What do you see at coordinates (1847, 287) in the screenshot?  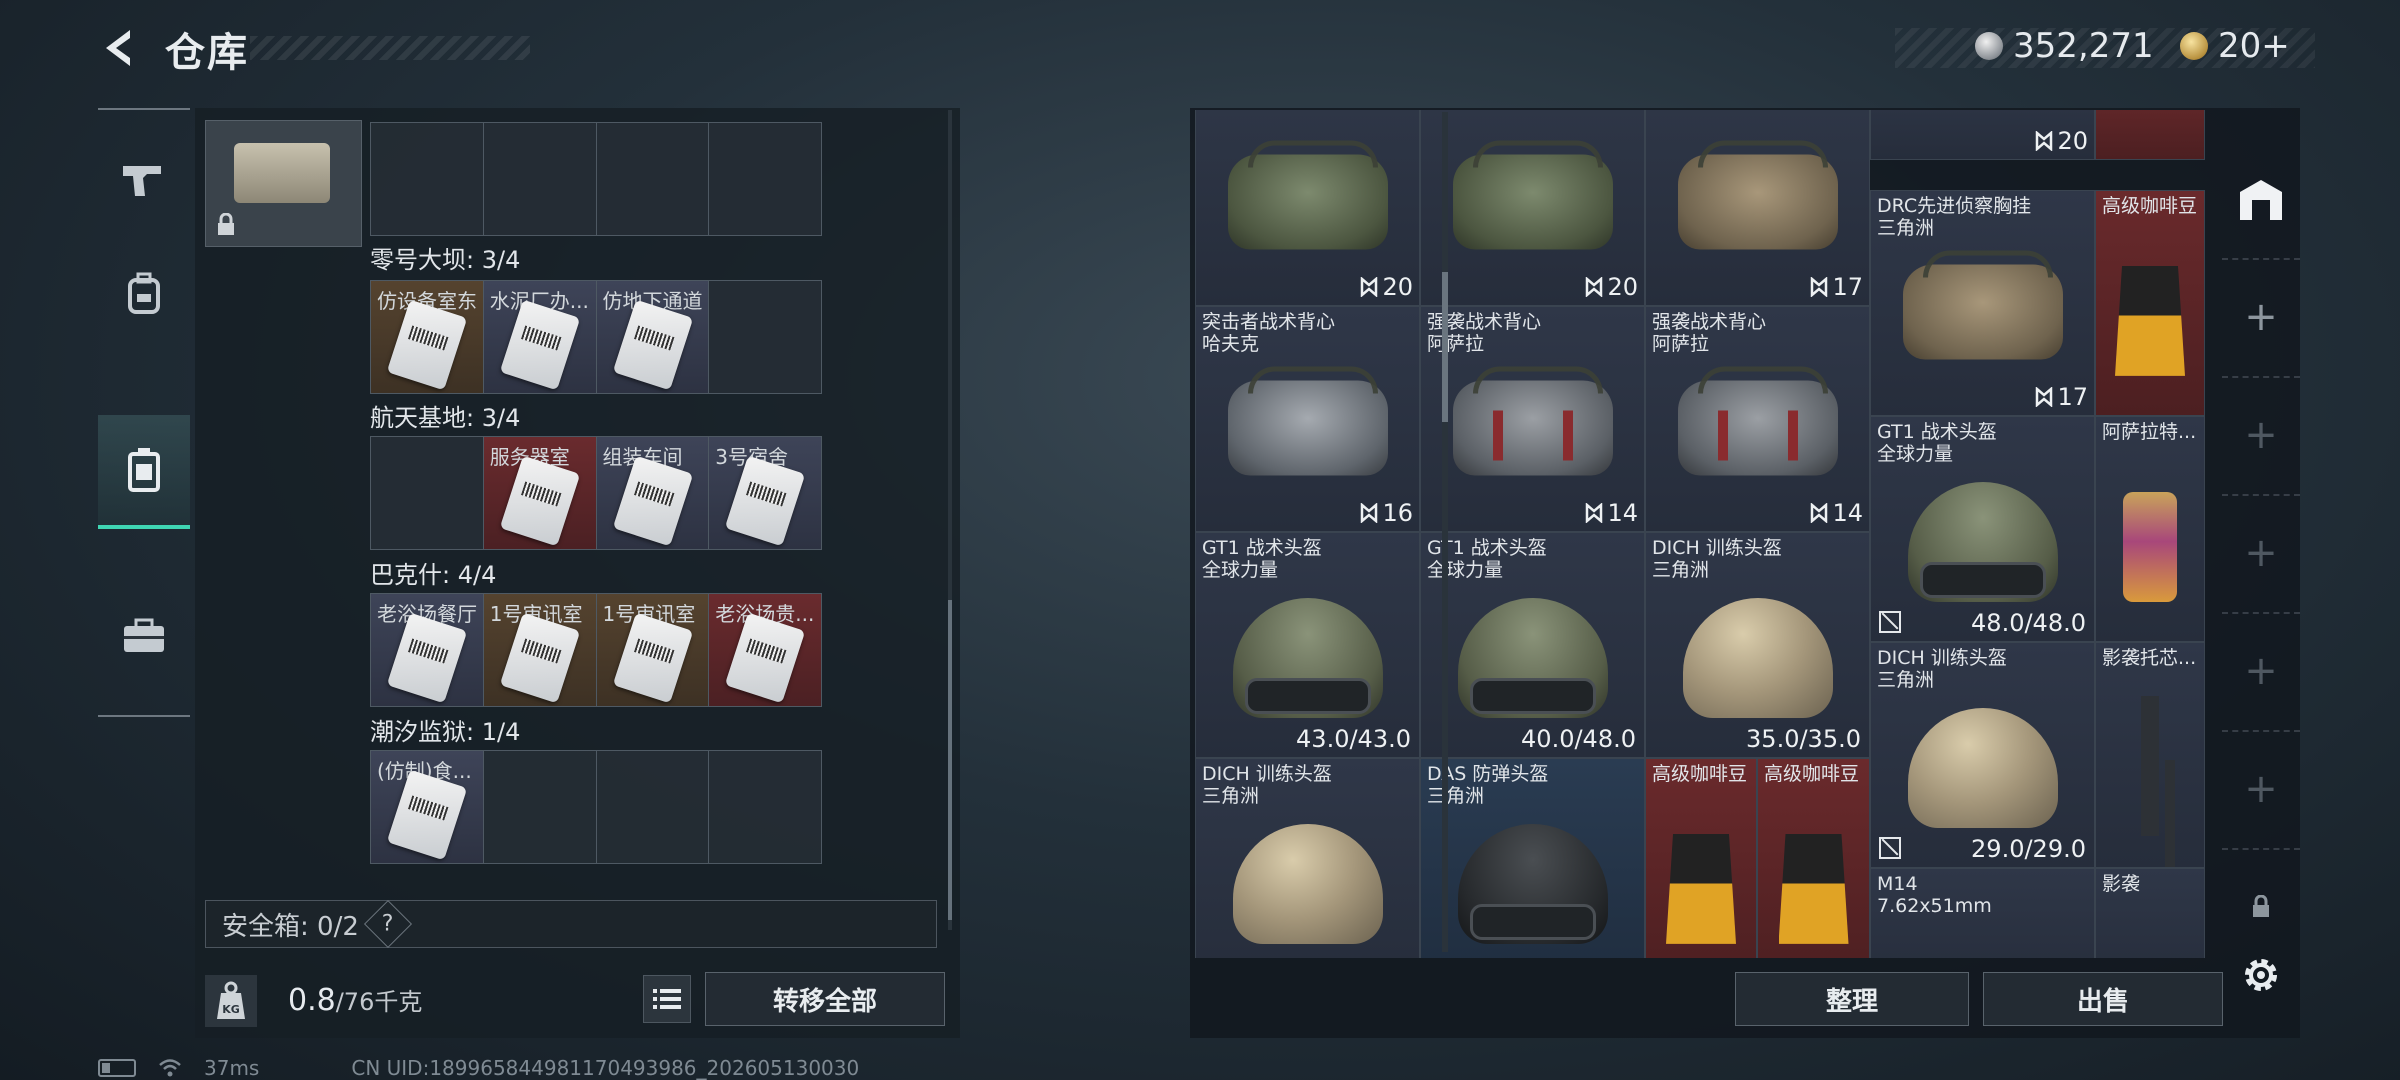 I see `item-count-value: 17` at bounding box center [1847, 287].